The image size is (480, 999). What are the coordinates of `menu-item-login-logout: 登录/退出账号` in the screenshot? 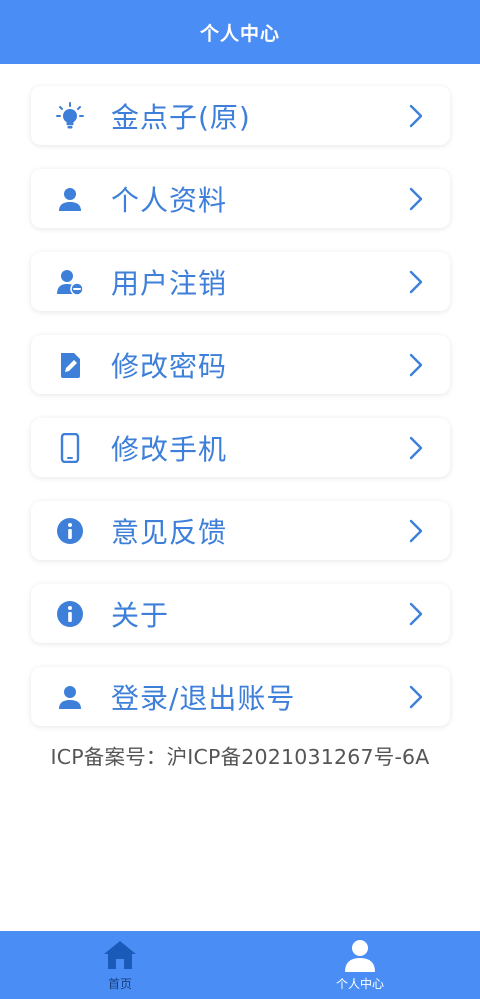 It's located at (240, 696).